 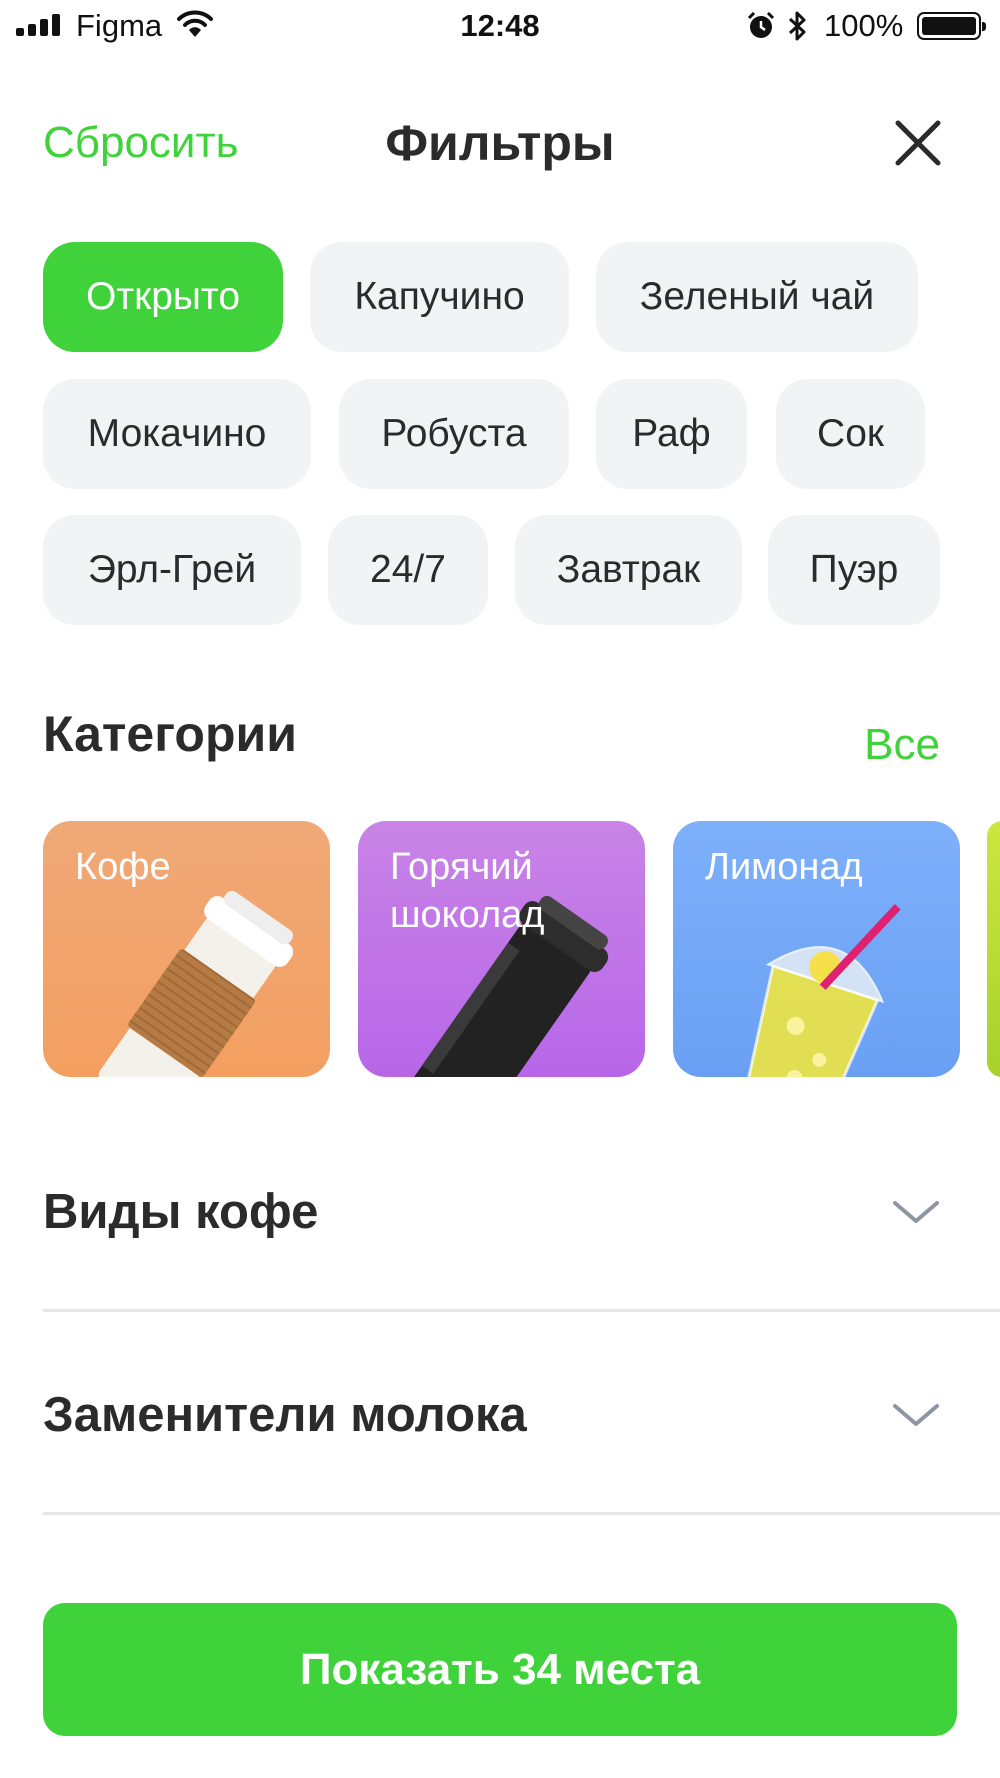 What do you see at coordinates (439, 297) in the screenshot?
I see `filter-chip-cappuccino: Капучино` at bounding box center [439, 297].